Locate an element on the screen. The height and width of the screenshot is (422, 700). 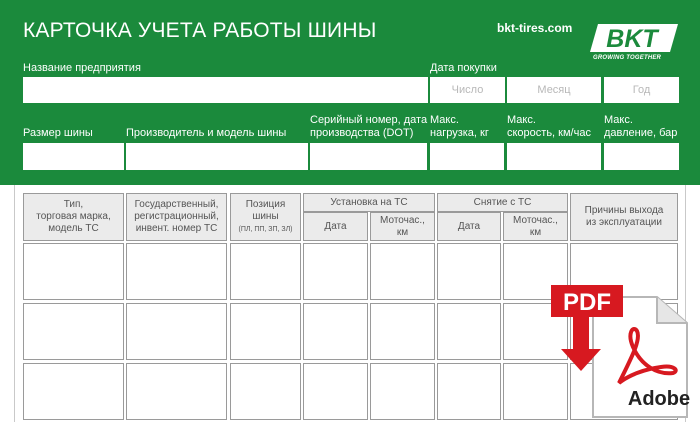
col-header-removal-date: Дата is located at coordinates (469, 226).